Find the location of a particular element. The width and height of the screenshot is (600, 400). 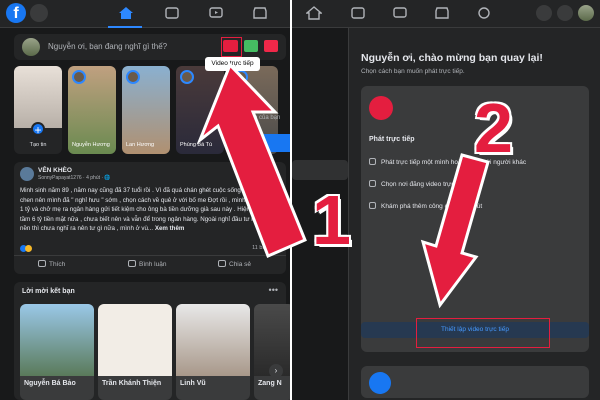

search-icon is located at coordinates (39, 13).